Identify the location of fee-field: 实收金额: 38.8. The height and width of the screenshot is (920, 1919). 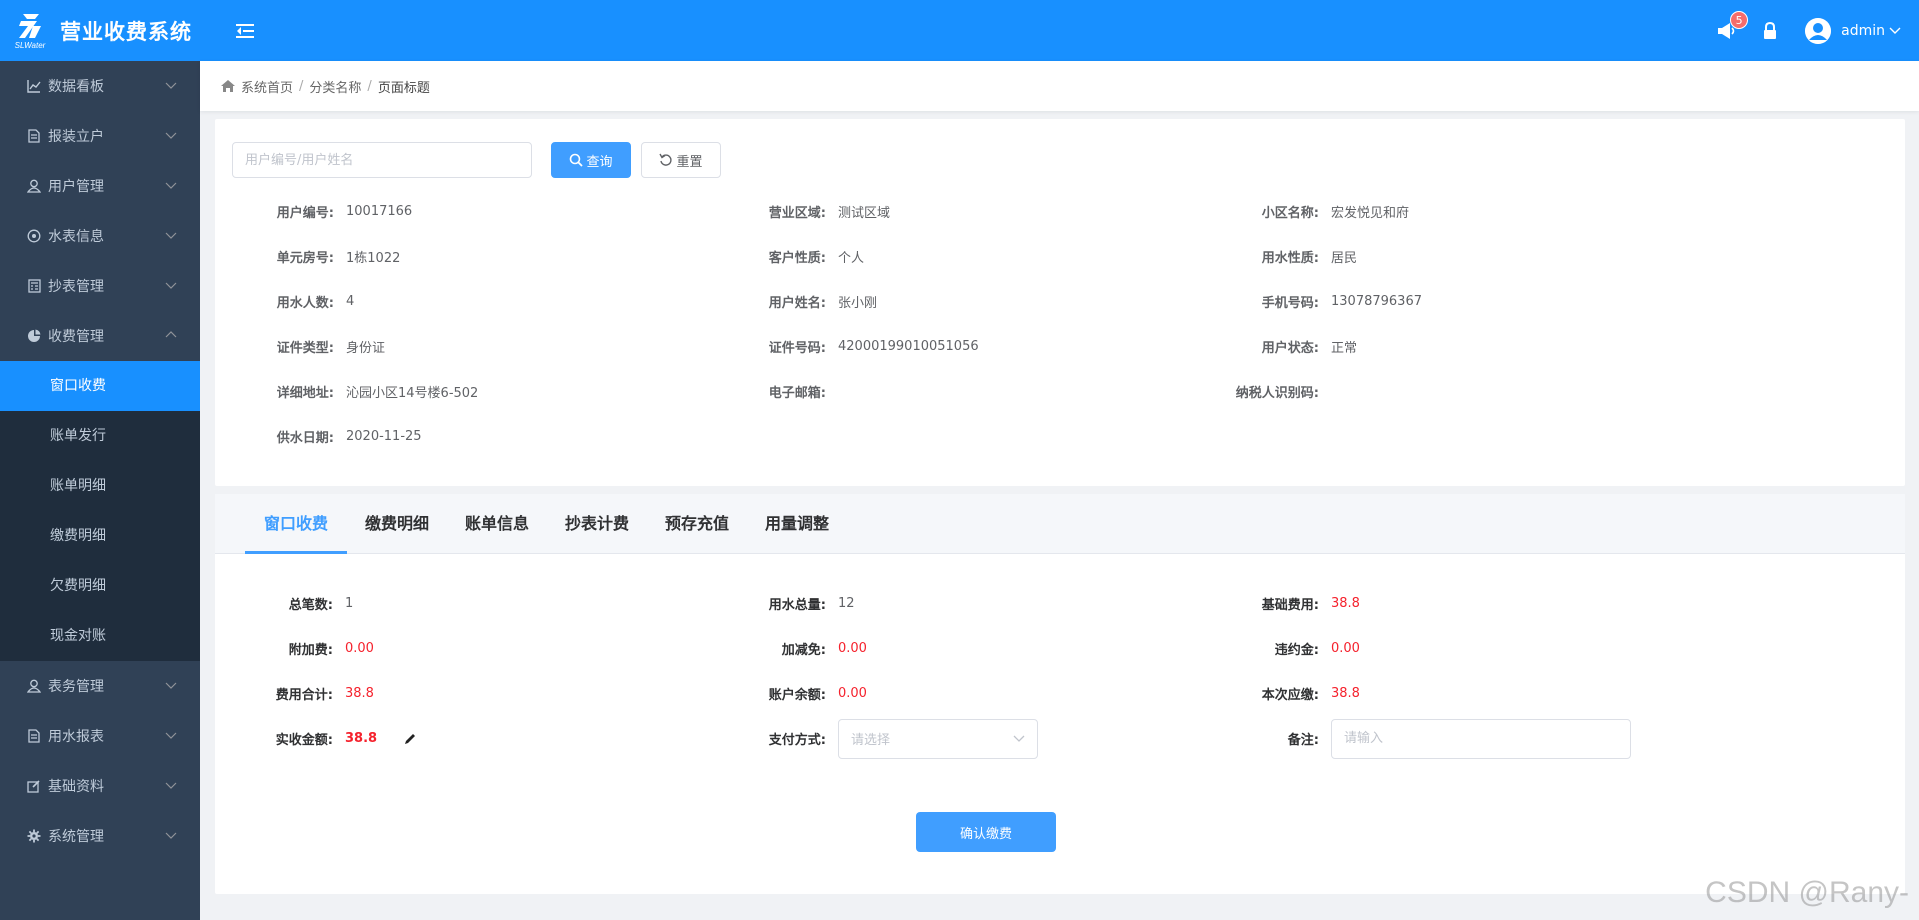
(316, 738).